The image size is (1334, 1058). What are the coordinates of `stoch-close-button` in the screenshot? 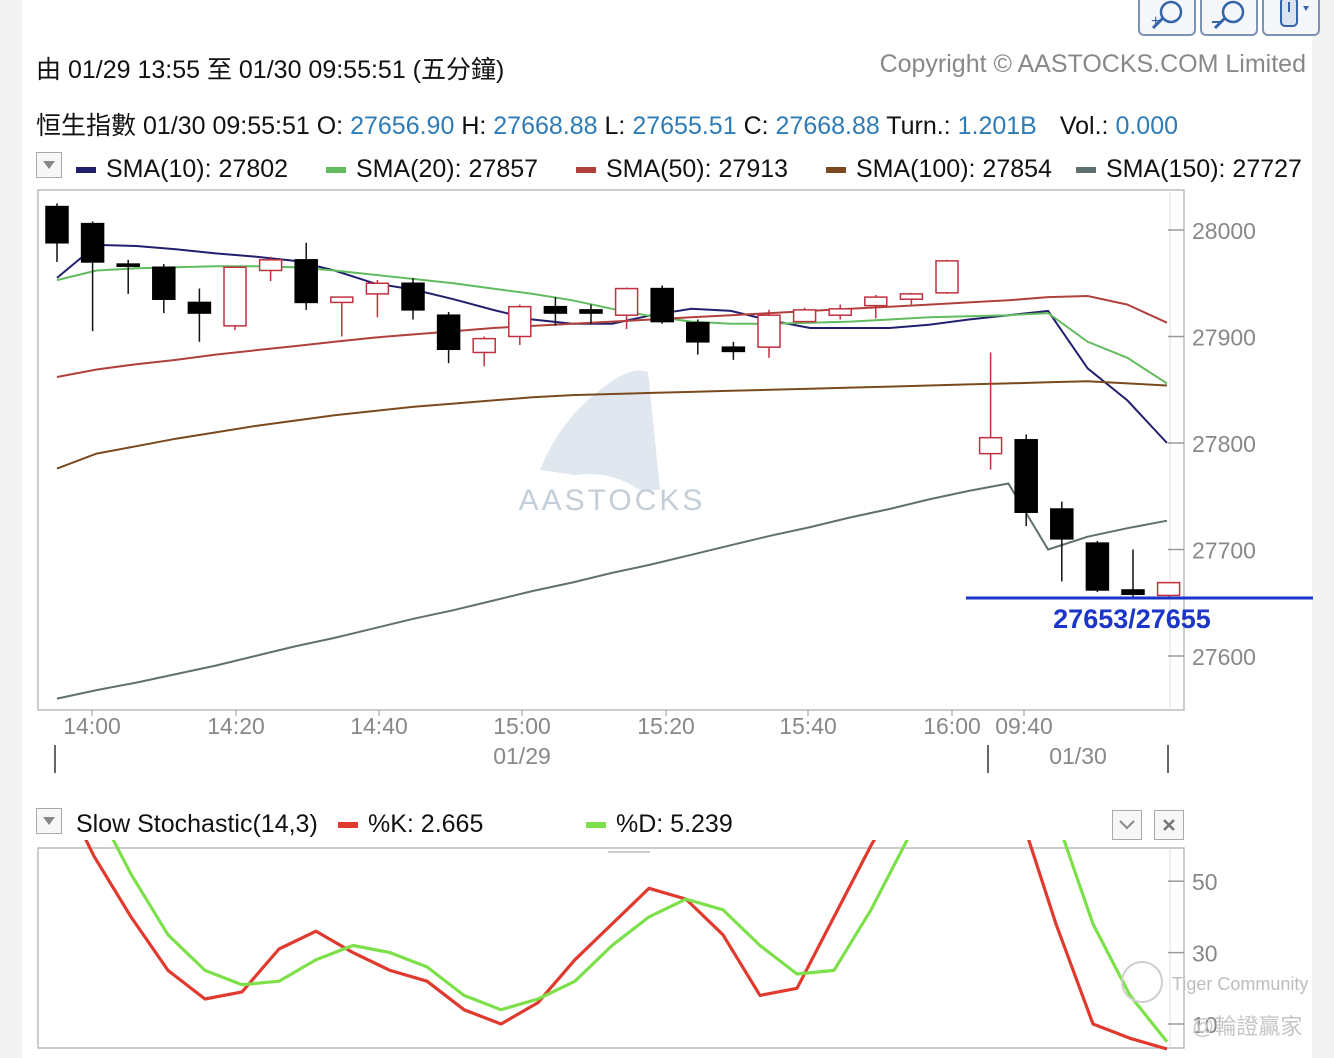 It's located at (1169, 825).